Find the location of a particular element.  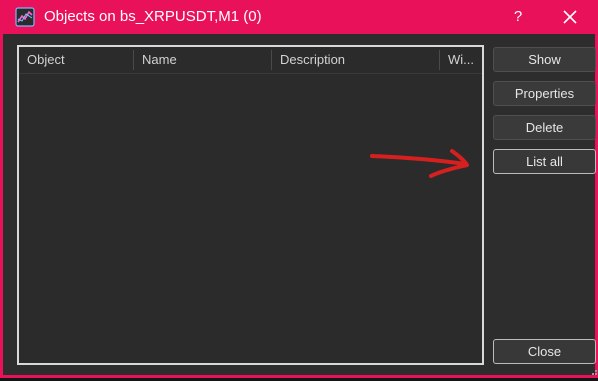

column-header-name: Name is located at coordinates (203, 60).